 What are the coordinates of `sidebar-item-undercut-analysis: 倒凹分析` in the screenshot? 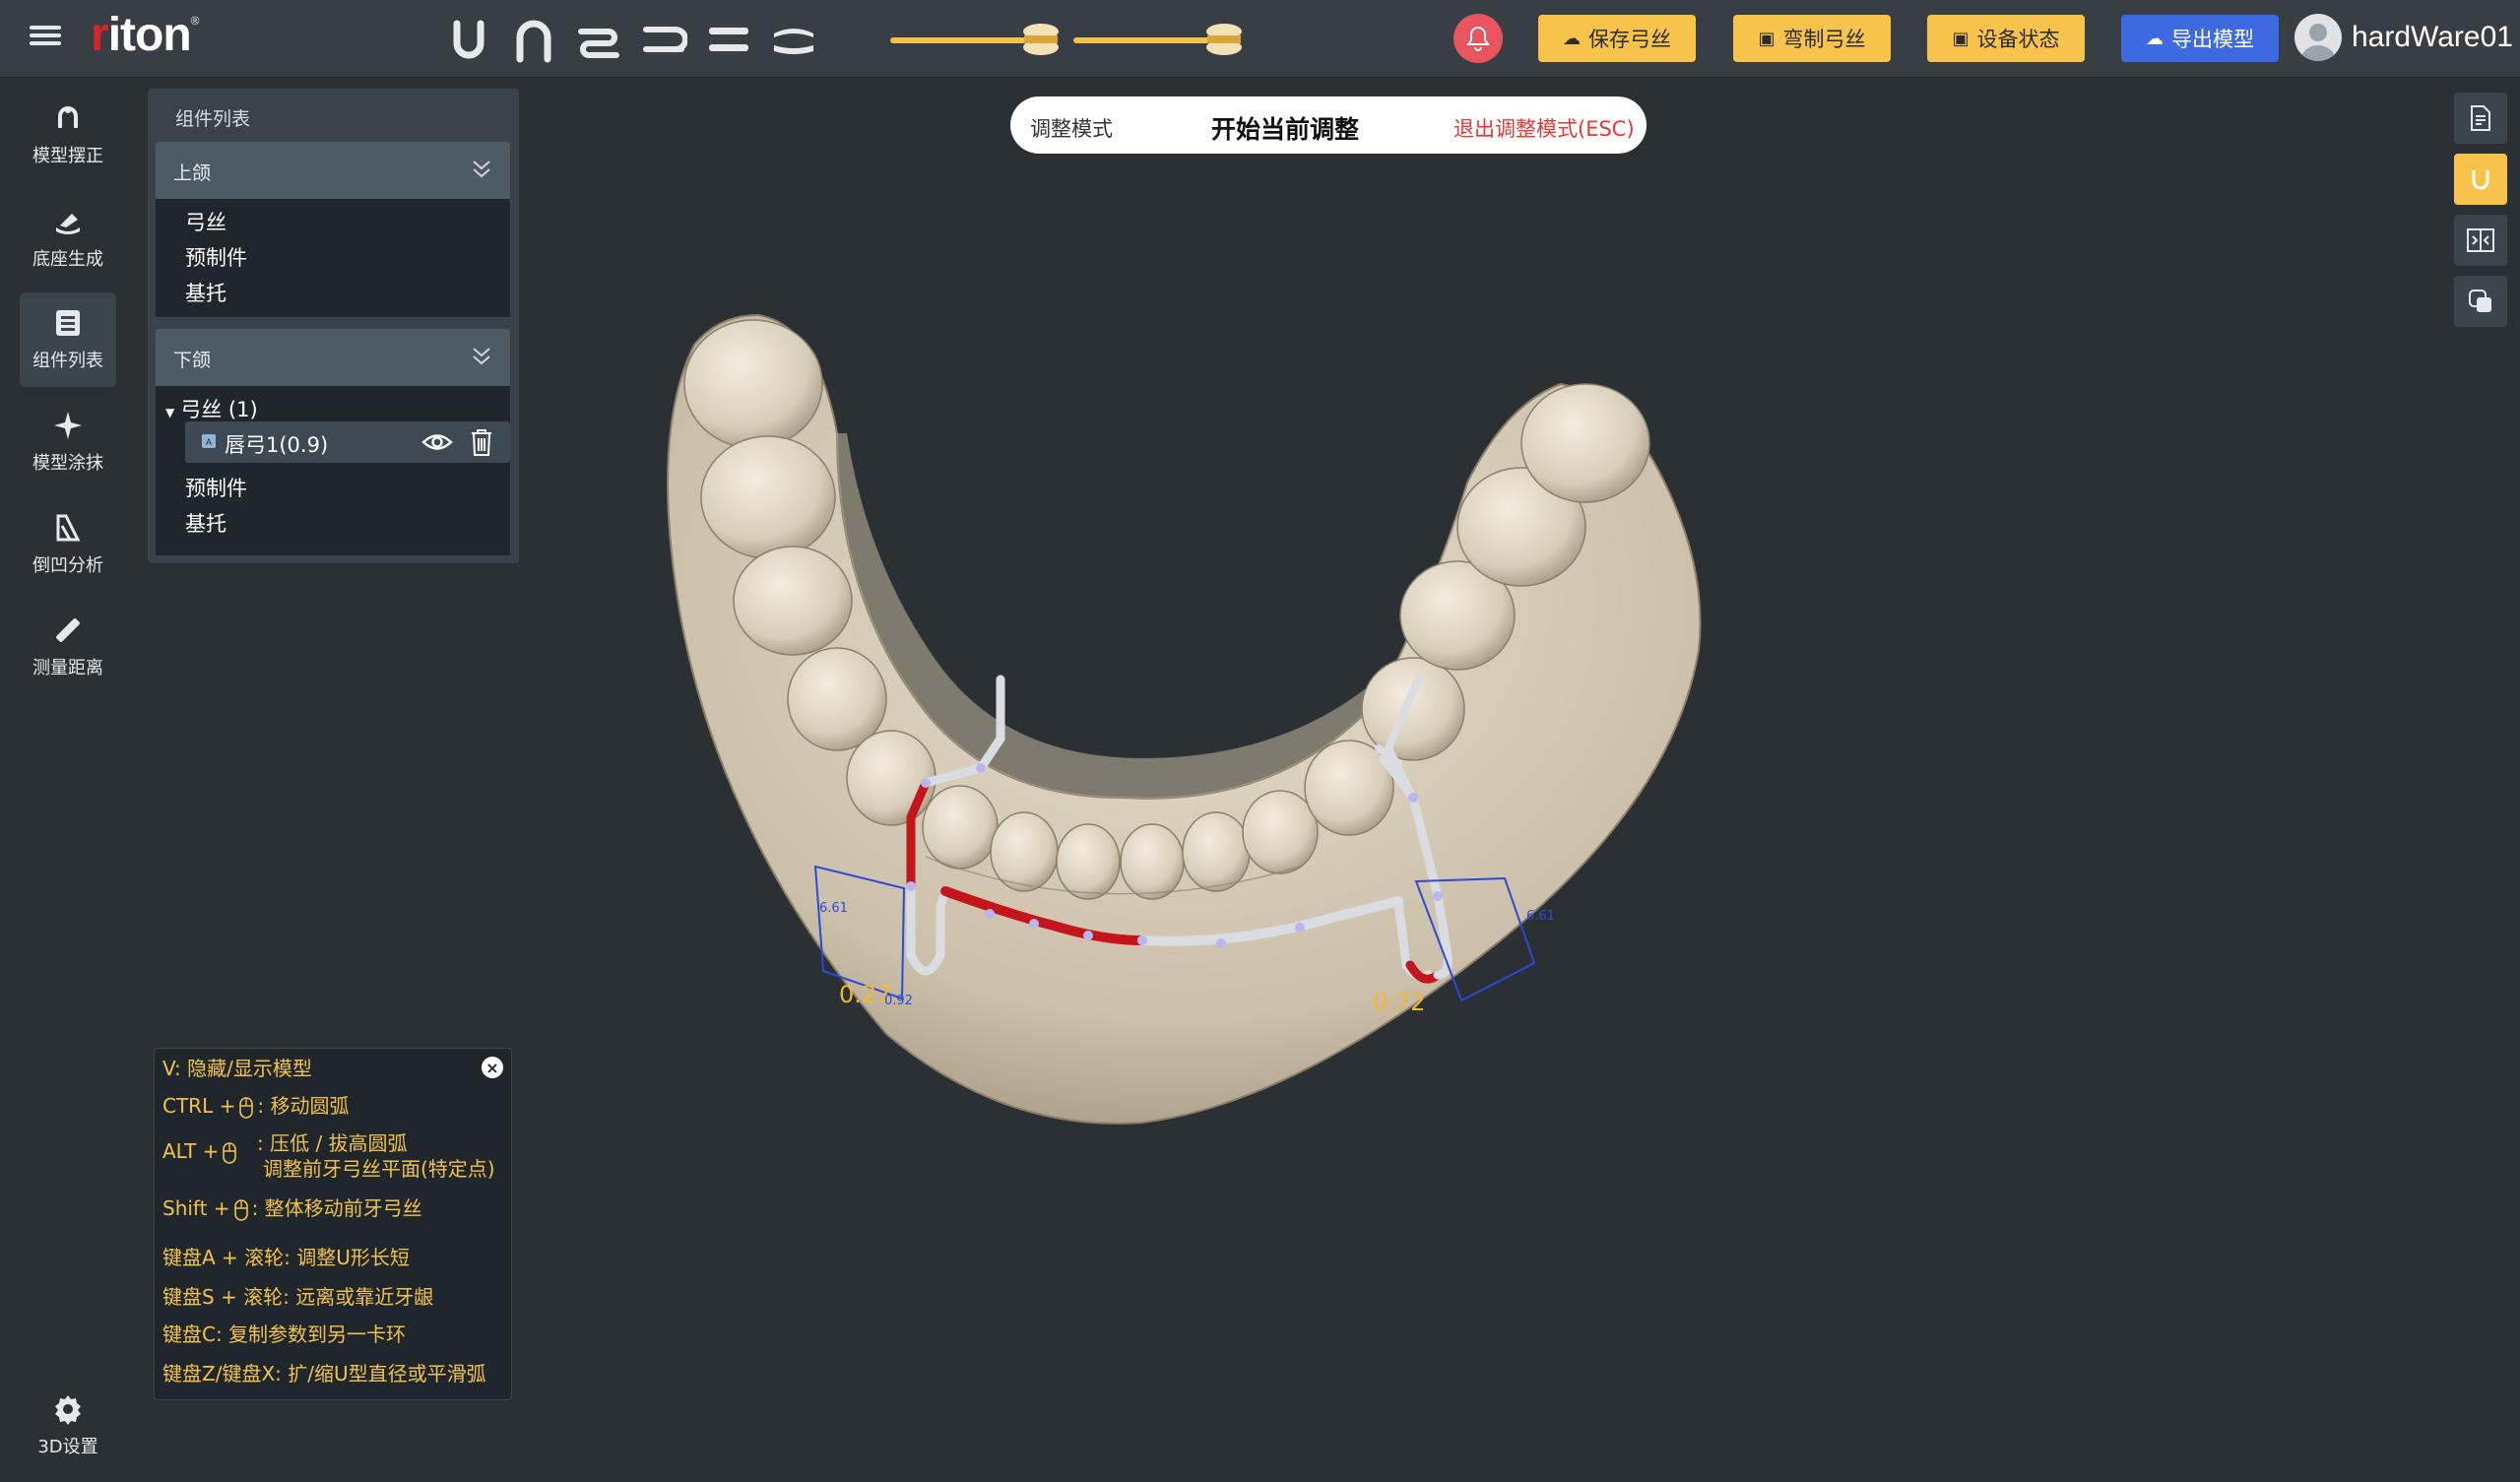 It's located at (68, 544).